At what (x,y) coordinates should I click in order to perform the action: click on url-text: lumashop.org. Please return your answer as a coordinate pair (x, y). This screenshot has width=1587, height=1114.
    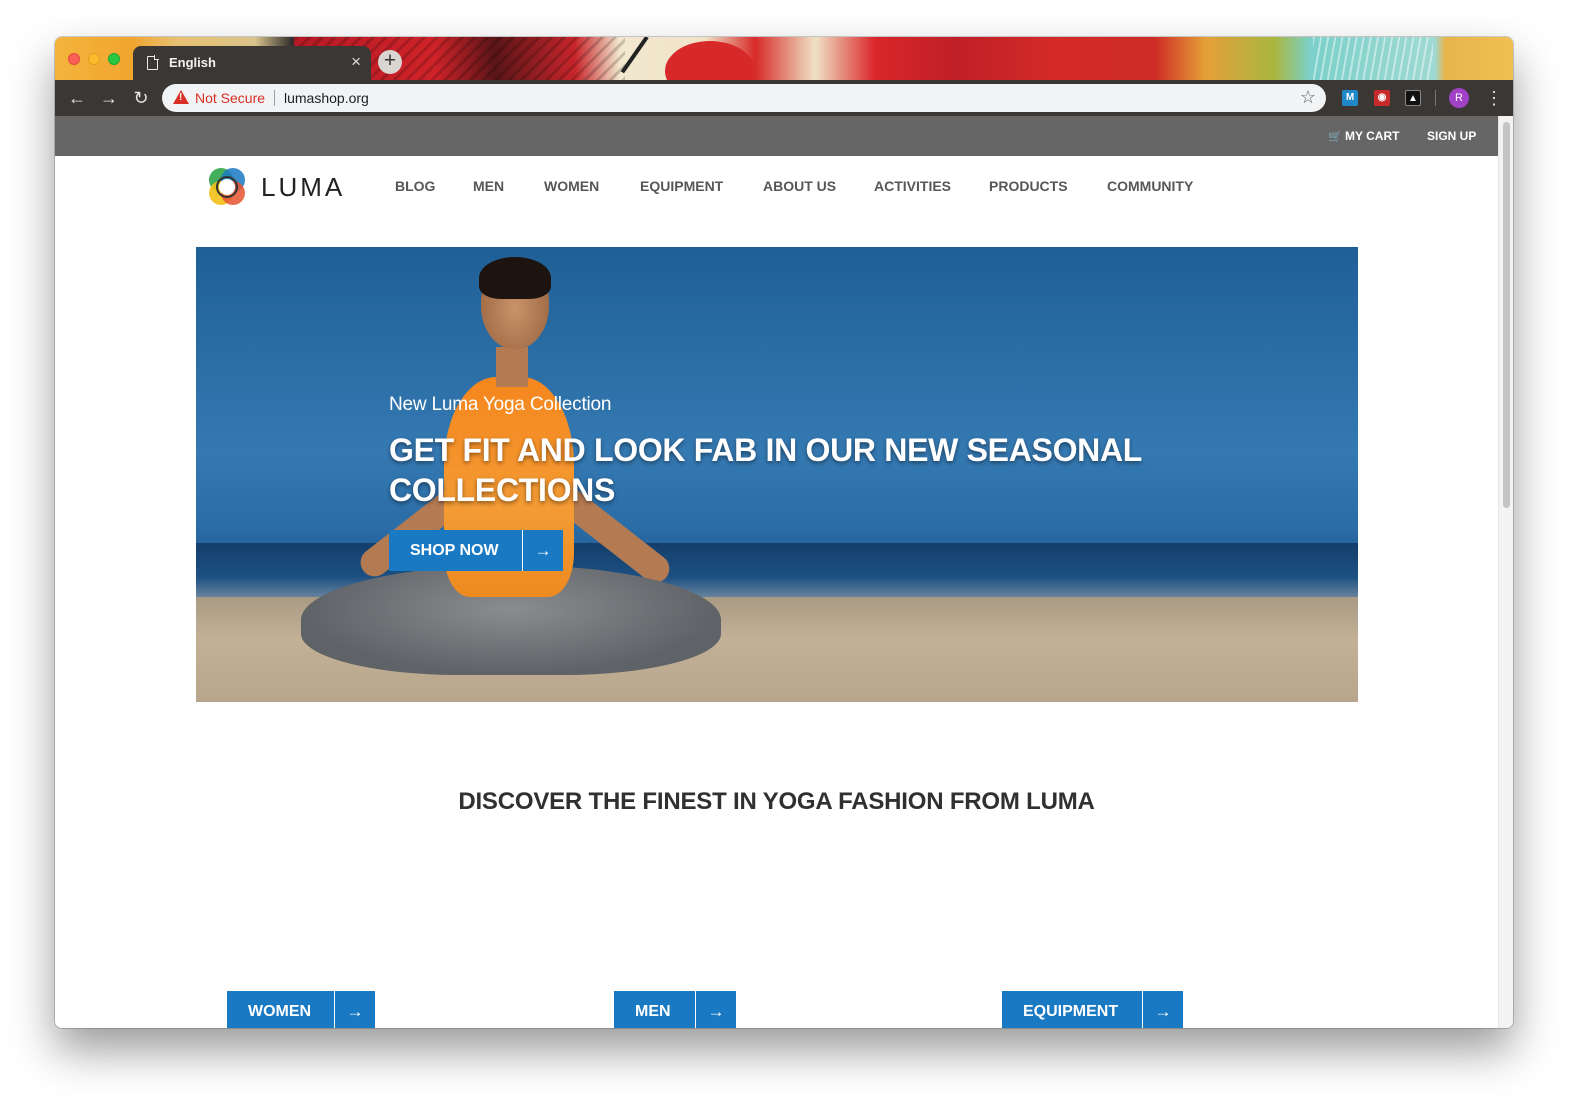
    Looking at the image, I should click on (326, 98).